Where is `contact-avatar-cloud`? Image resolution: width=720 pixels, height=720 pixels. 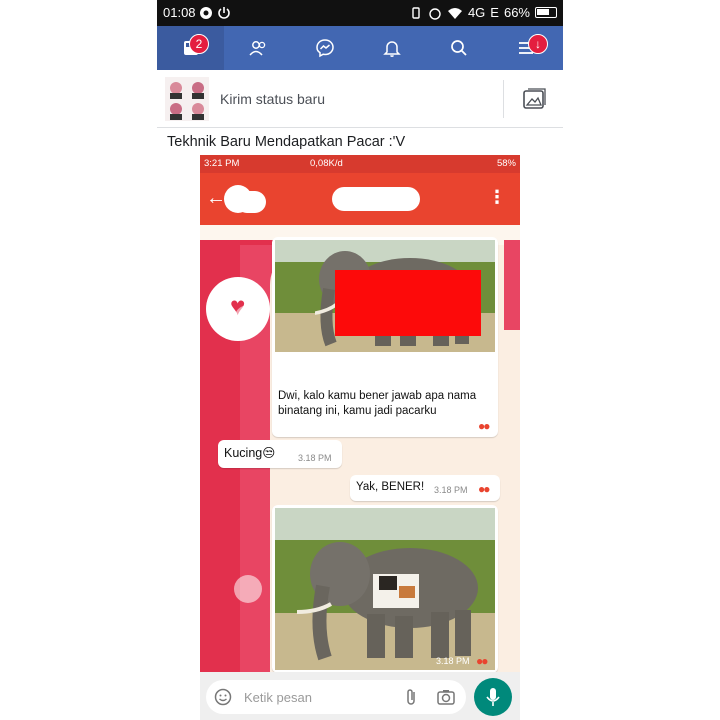 contact-avatar-cloud is located at coordinates (251, 202).